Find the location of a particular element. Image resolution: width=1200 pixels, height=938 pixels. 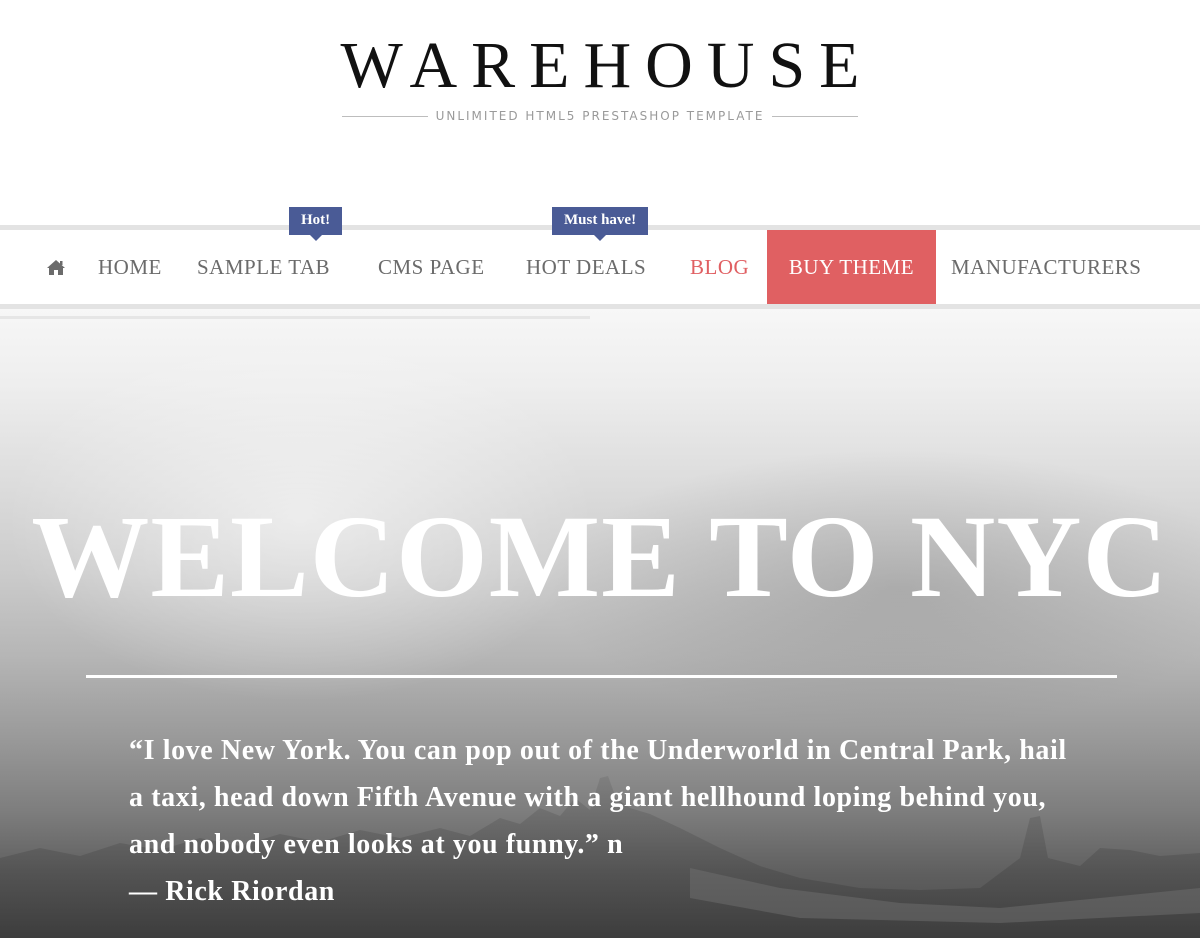

home-icon is located at coordinates (56, 267).